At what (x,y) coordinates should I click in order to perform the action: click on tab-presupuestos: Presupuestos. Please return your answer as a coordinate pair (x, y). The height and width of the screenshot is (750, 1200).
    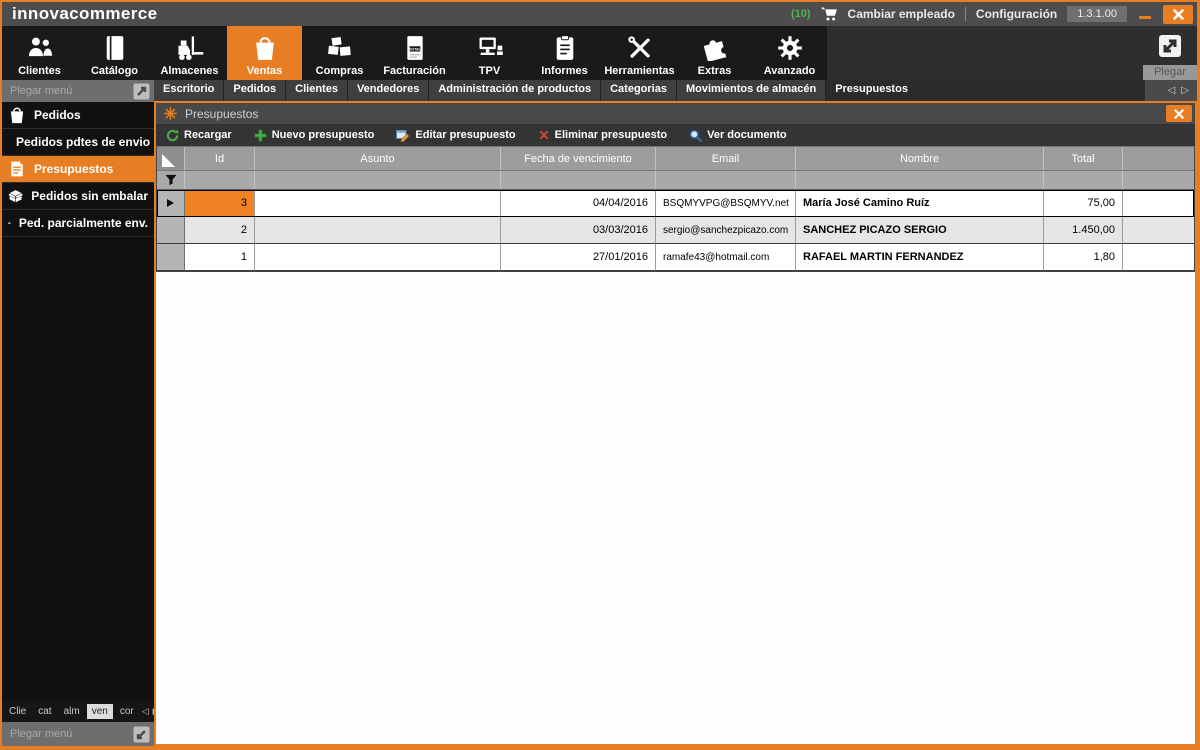
    Looking at the image, I should click on (871, 90).